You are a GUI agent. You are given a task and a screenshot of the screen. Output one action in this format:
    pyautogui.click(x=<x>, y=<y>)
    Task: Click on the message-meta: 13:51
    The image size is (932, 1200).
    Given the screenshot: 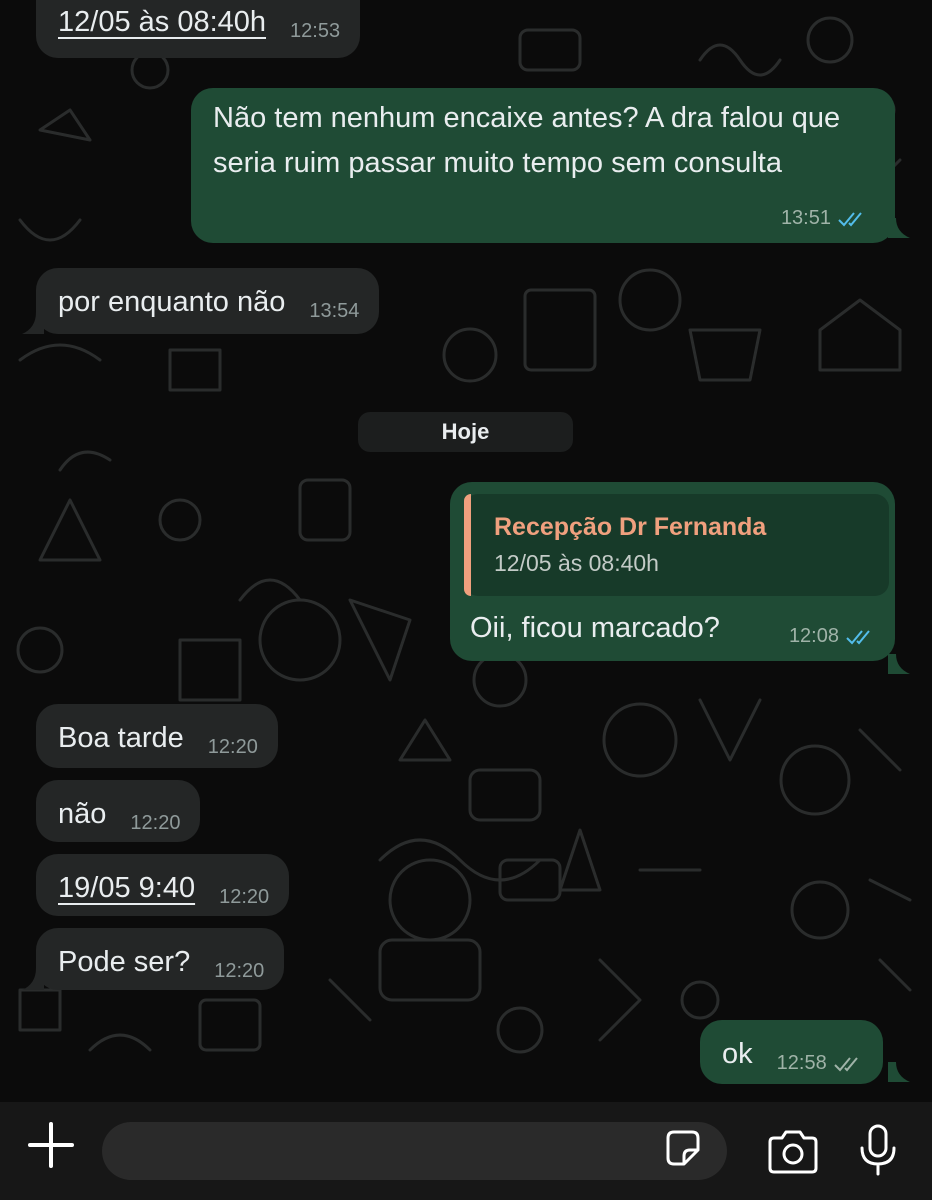 What is the action you would take?
    pyautogui.click(x=824, y=218)
    